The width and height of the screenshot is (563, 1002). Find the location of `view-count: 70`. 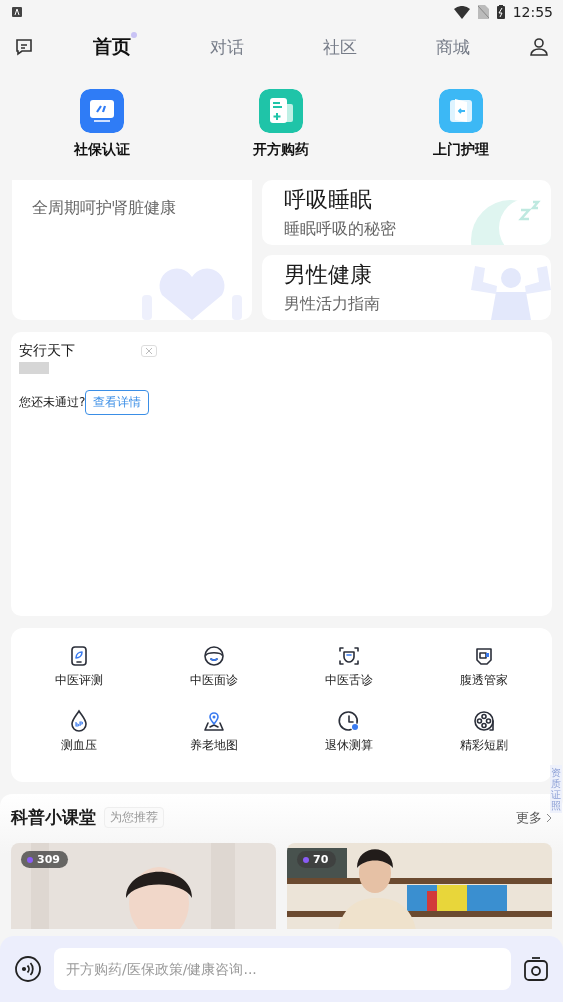

view-count: 70 is located at coordinates (317, 859).